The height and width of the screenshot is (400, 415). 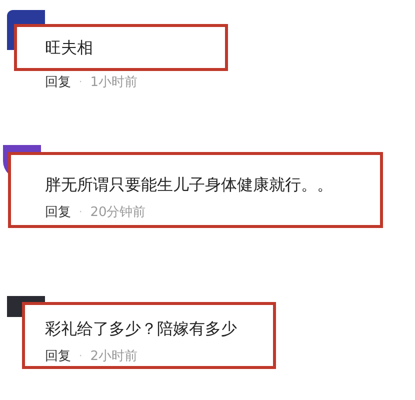 I want to click on comment-text: 旺夫相, so click(x=69, y=48).